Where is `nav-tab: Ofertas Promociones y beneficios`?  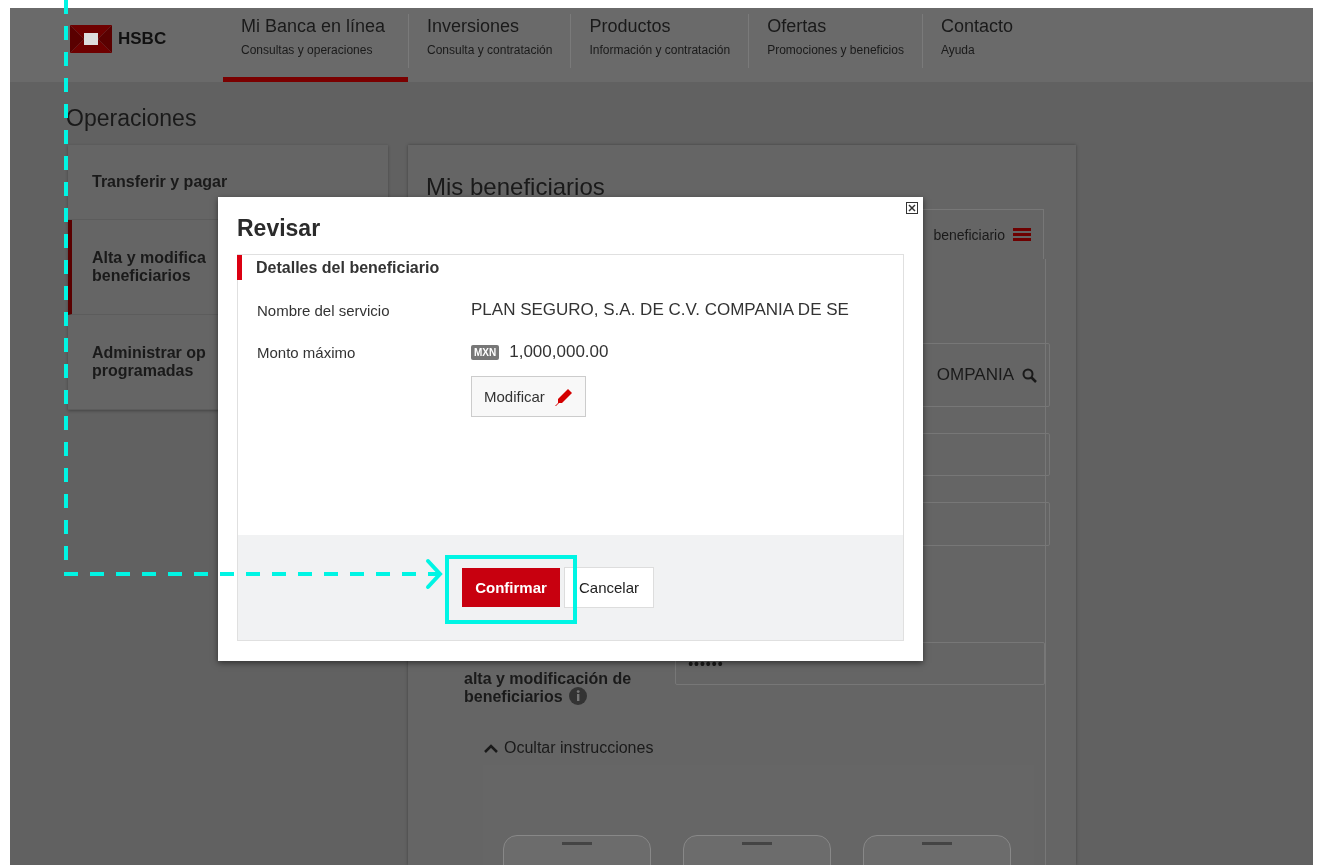 nav-tab: Ofertas Promociones y beneficios is located at coordinates (835, 41).